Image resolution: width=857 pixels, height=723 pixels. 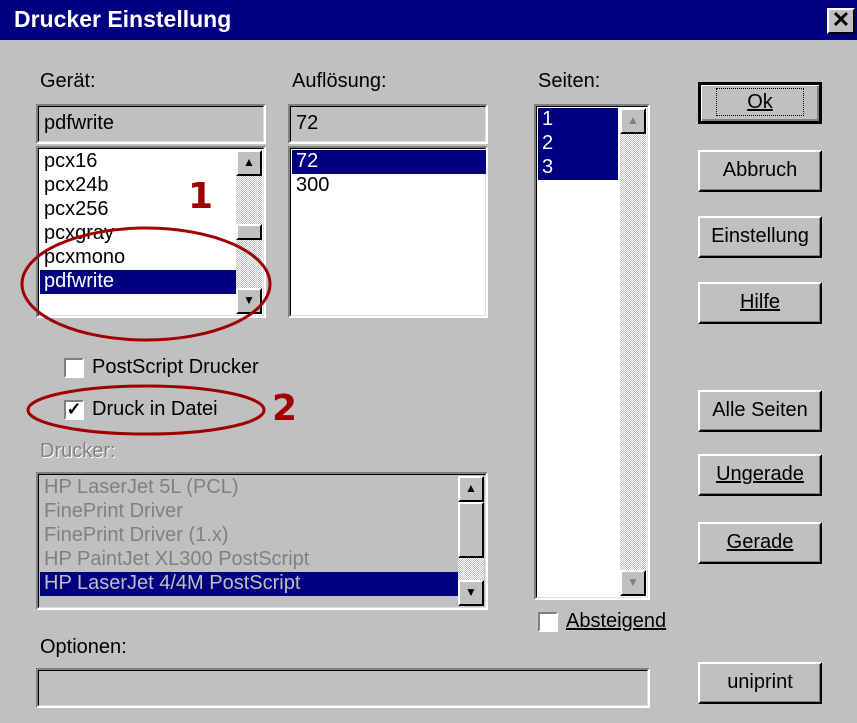 What do you see at coordinates (123, 19) in the screenshot?
I see `window-title: Drucker Einstellung` at bounding box center [123, 19].